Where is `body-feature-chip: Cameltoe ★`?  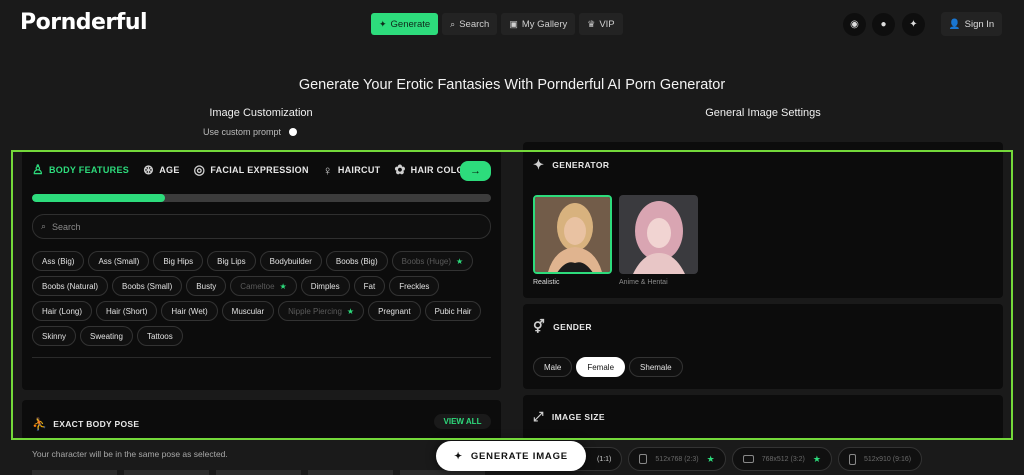 body-feature-chip: Cameltoe ★ is located at coordinates (263, 286).